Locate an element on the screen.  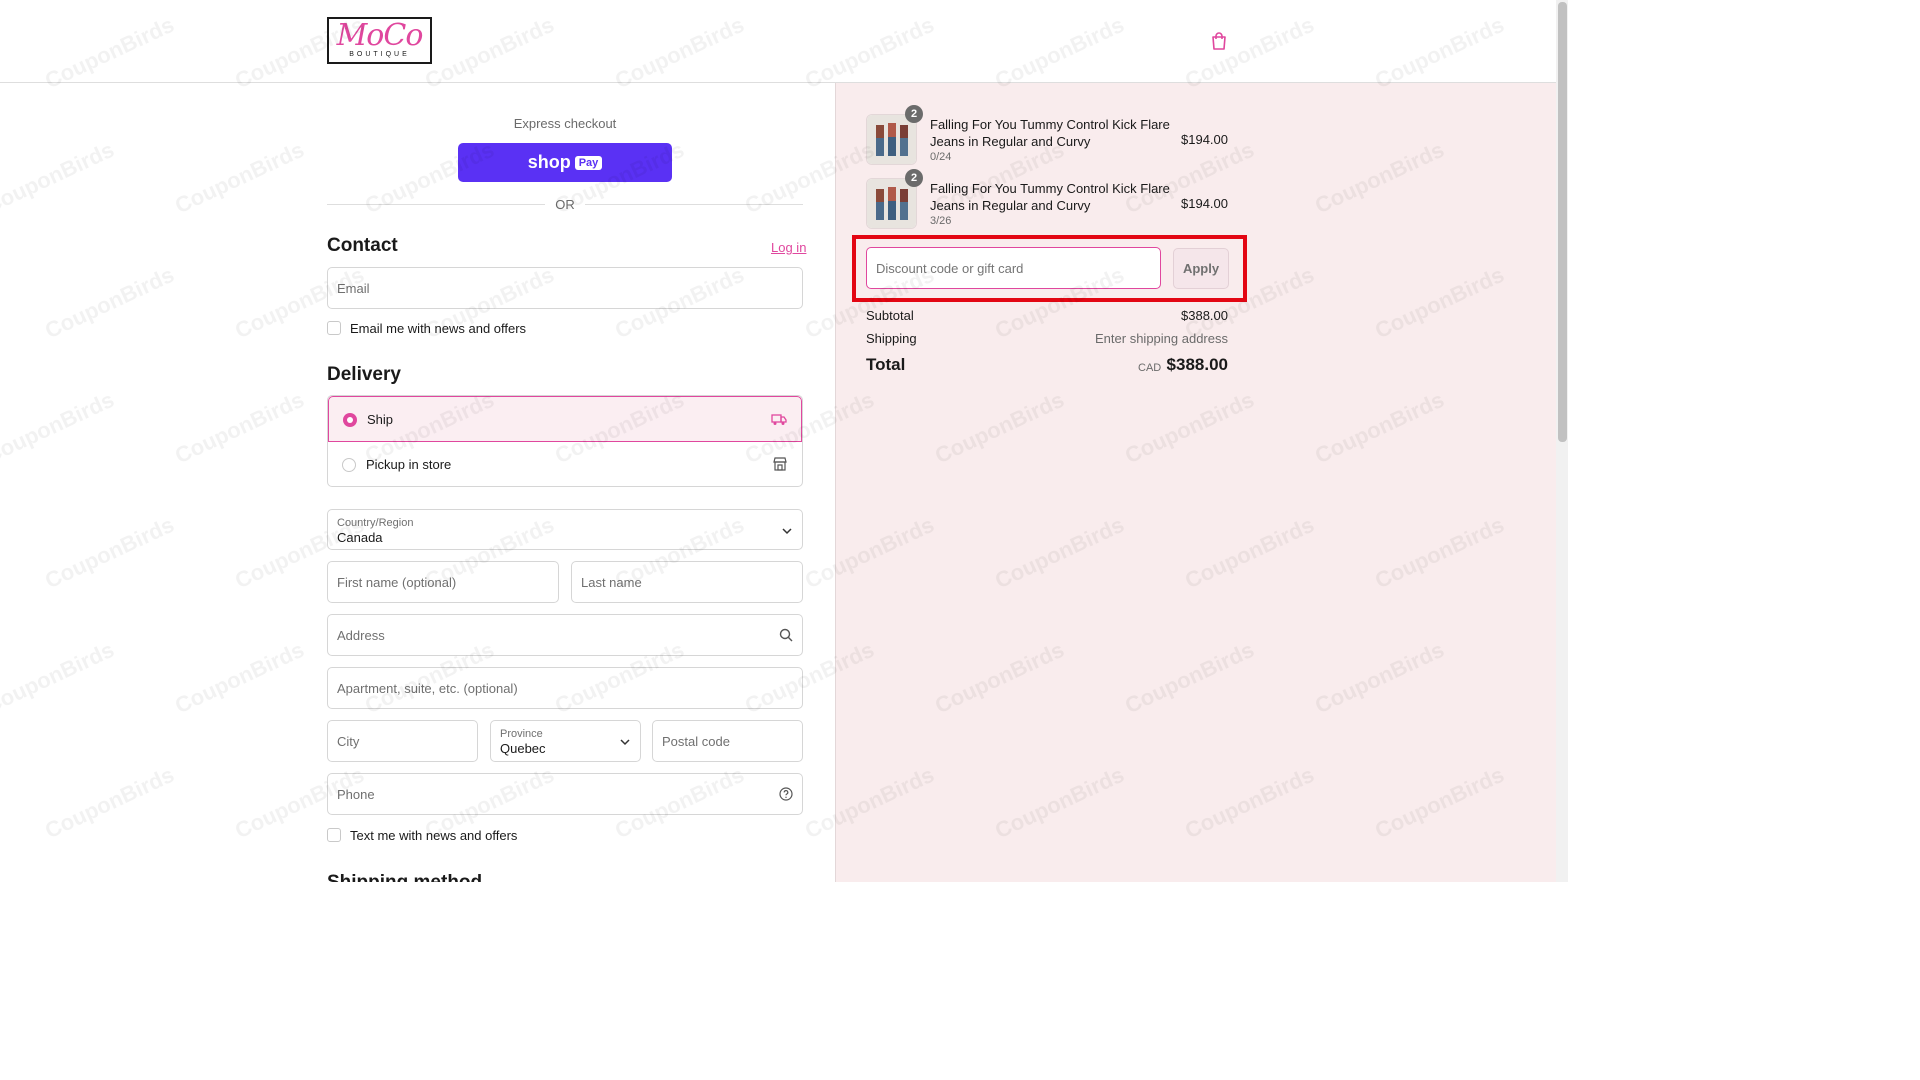
first-name-input is located at coordinates (443, 582).